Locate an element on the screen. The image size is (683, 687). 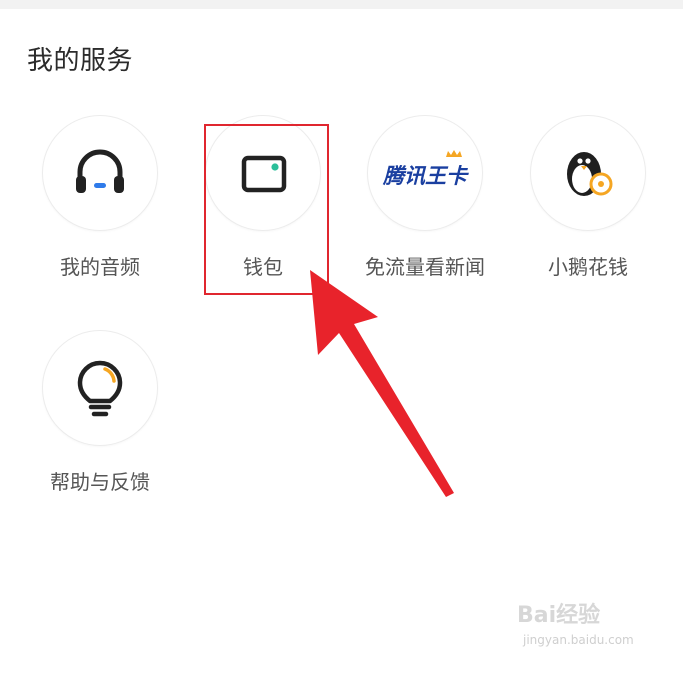
baidu-jingyan-watermark: Bai经验 jingyan.baidu.com is located at coordinates (582, 627).